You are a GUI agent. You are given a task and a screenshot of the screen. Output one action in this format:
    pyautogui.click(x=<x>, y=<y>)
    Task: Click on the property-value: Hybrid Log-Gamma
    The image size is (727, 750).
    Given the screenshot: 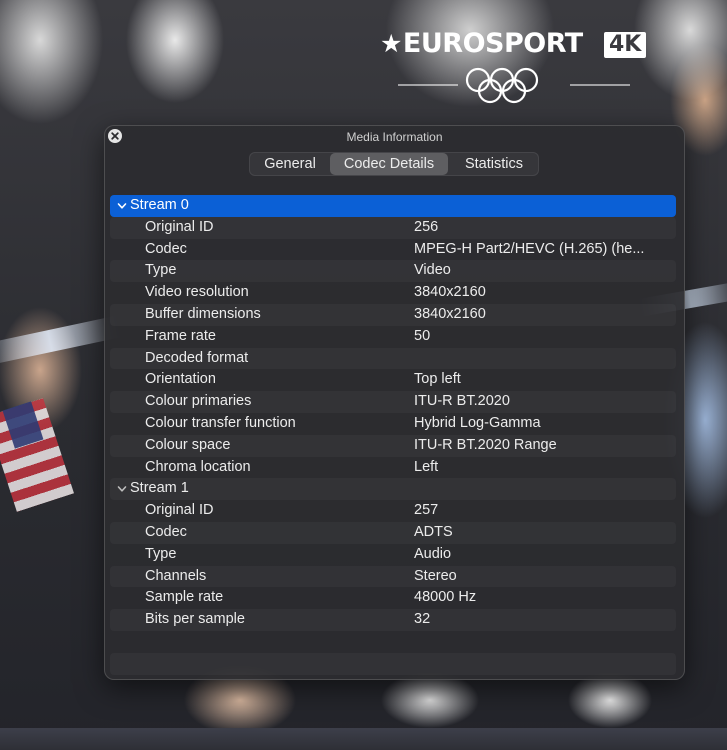 What is the action you would take?
    pyautogui.click(x=477, y=422)
    